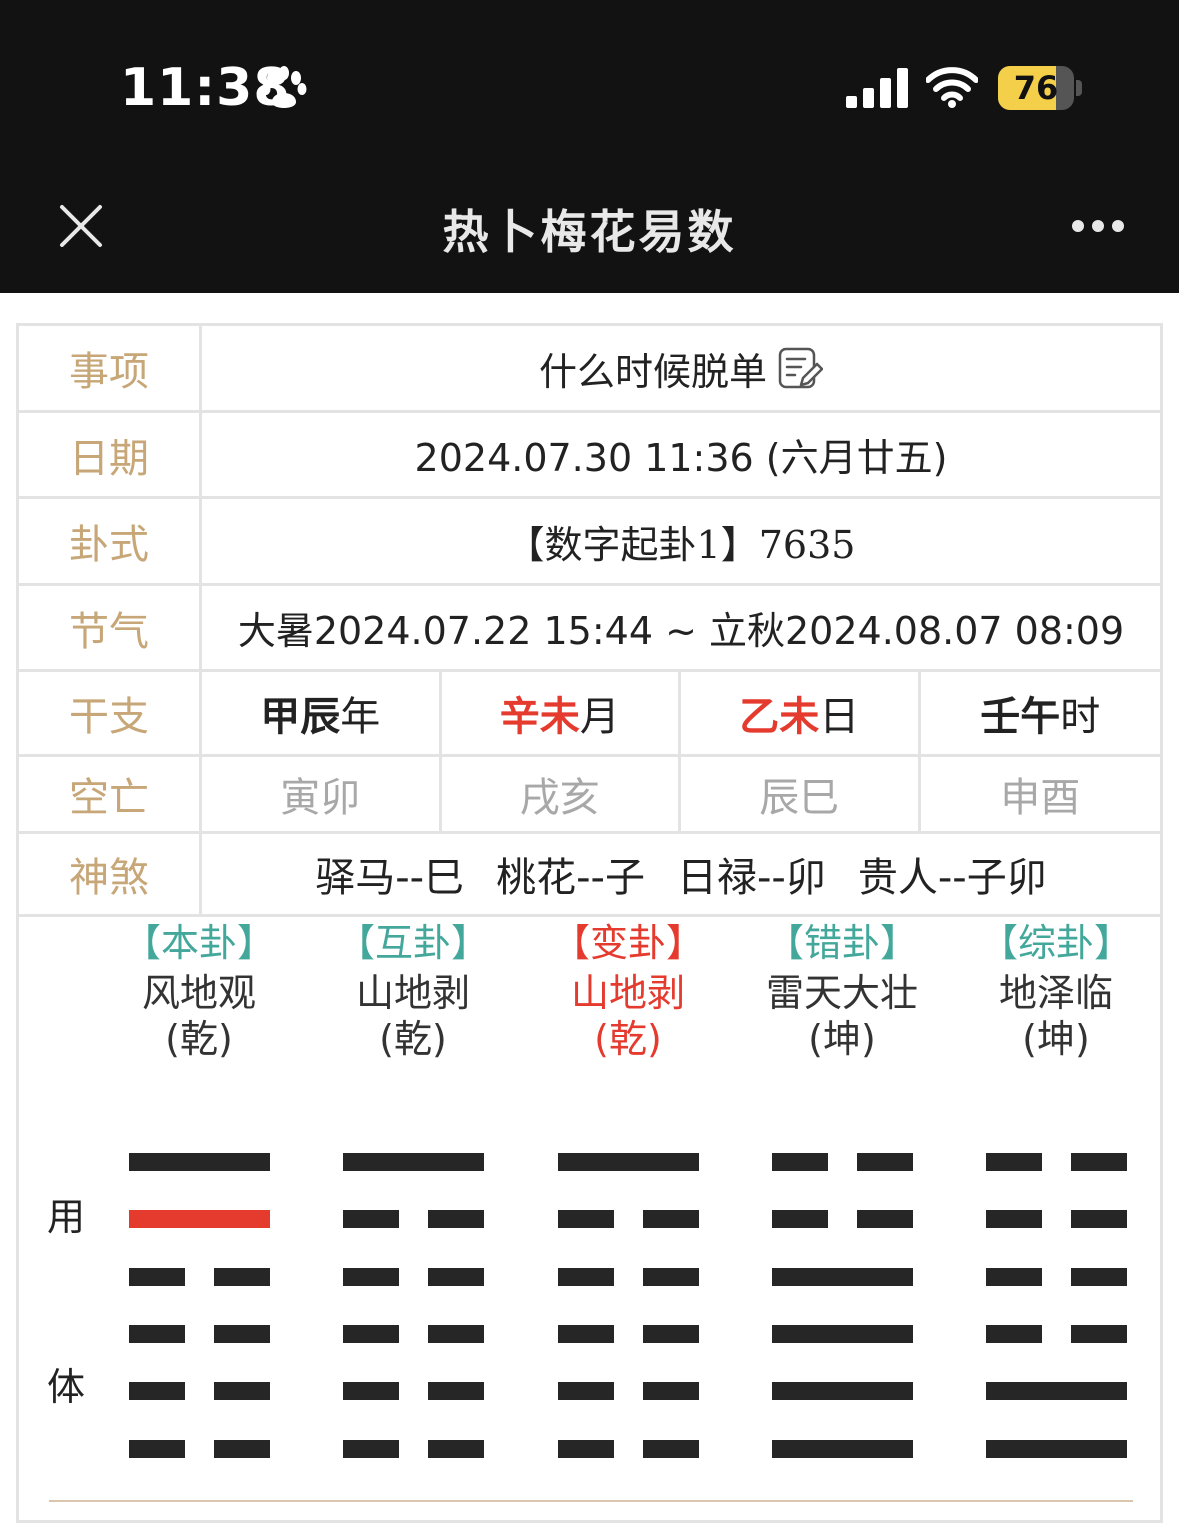 The height and width of the screenshot is (1523, 1179). What do you see at coordinates (1098, 226) in the screenshot?
I see `more-icon` at bounding box center [1098, 226].